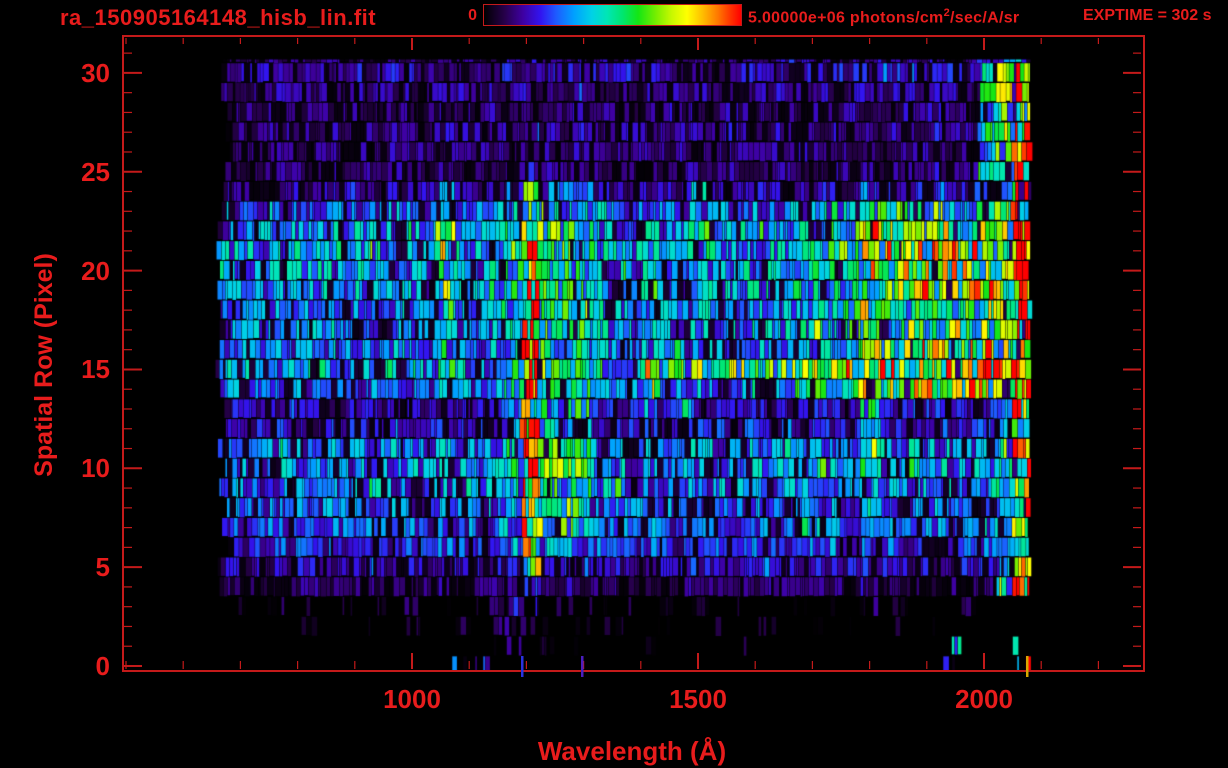  Describe the element at coordinates (102, 666) in the screenshot. I see `y-tick-label: 0` at that location.